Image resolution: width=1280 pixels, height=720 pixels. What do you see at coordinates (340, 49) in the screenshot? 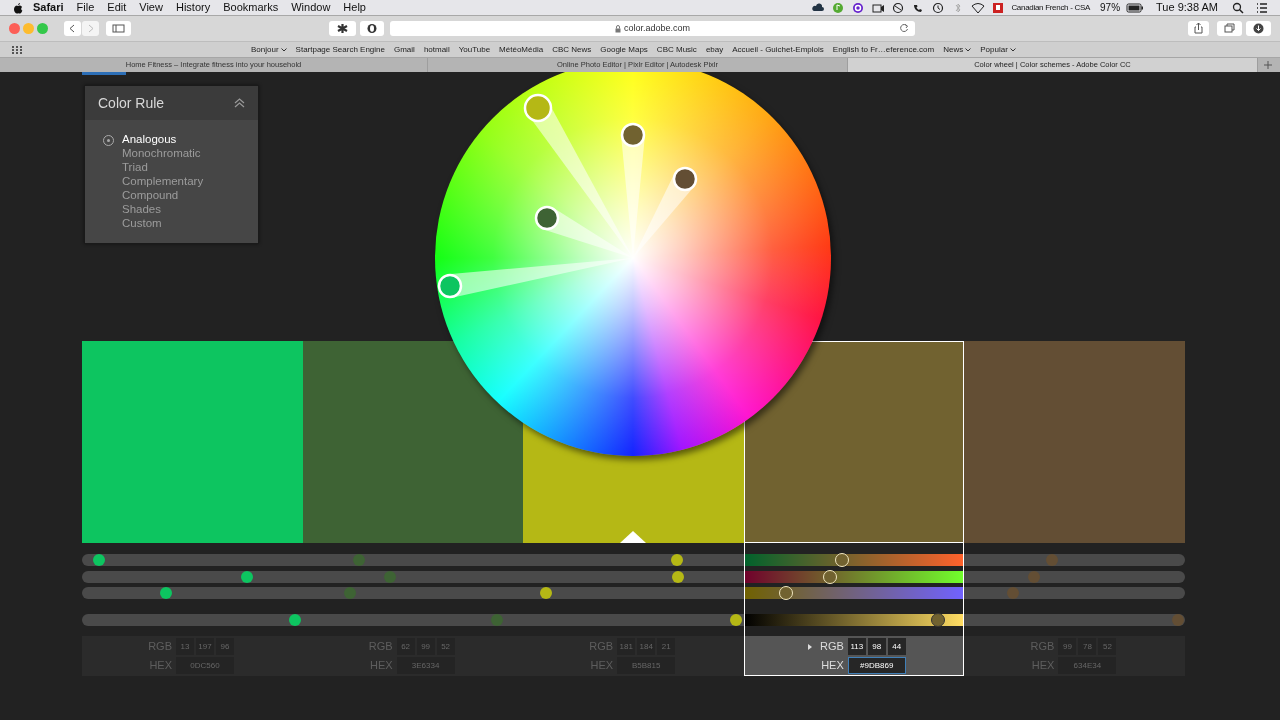
I see `bookmark-link: Startpage Search Engine` at bounding box center [340, 49].